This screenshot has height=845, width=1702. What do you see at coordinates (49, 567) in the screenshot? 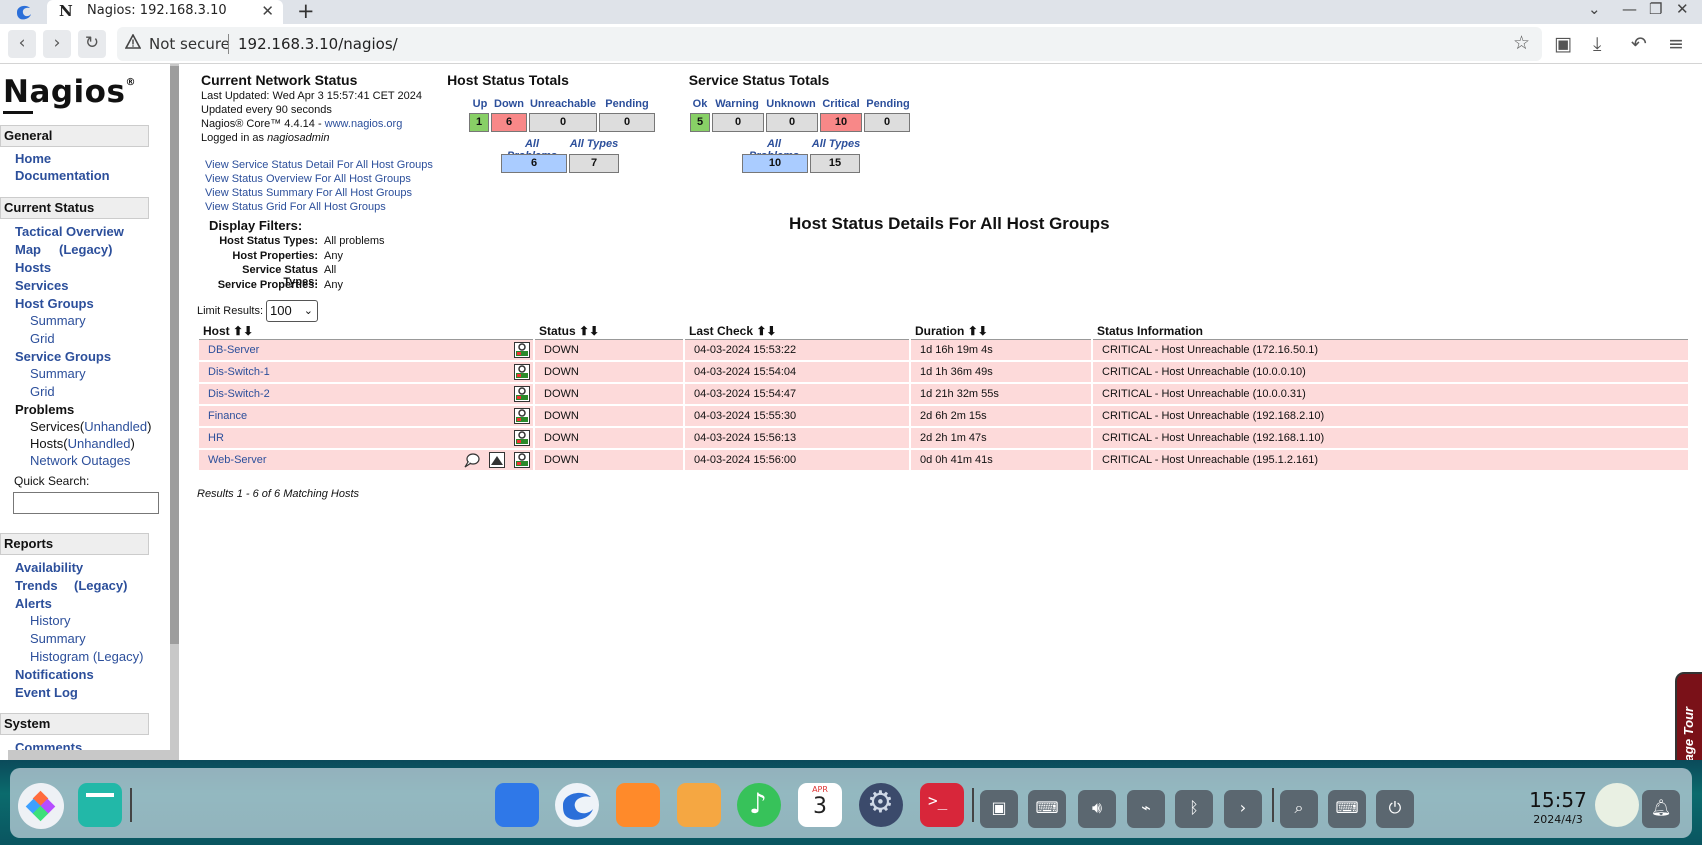
I see `nav-availability: Availability` at bounding box center [49, 567].